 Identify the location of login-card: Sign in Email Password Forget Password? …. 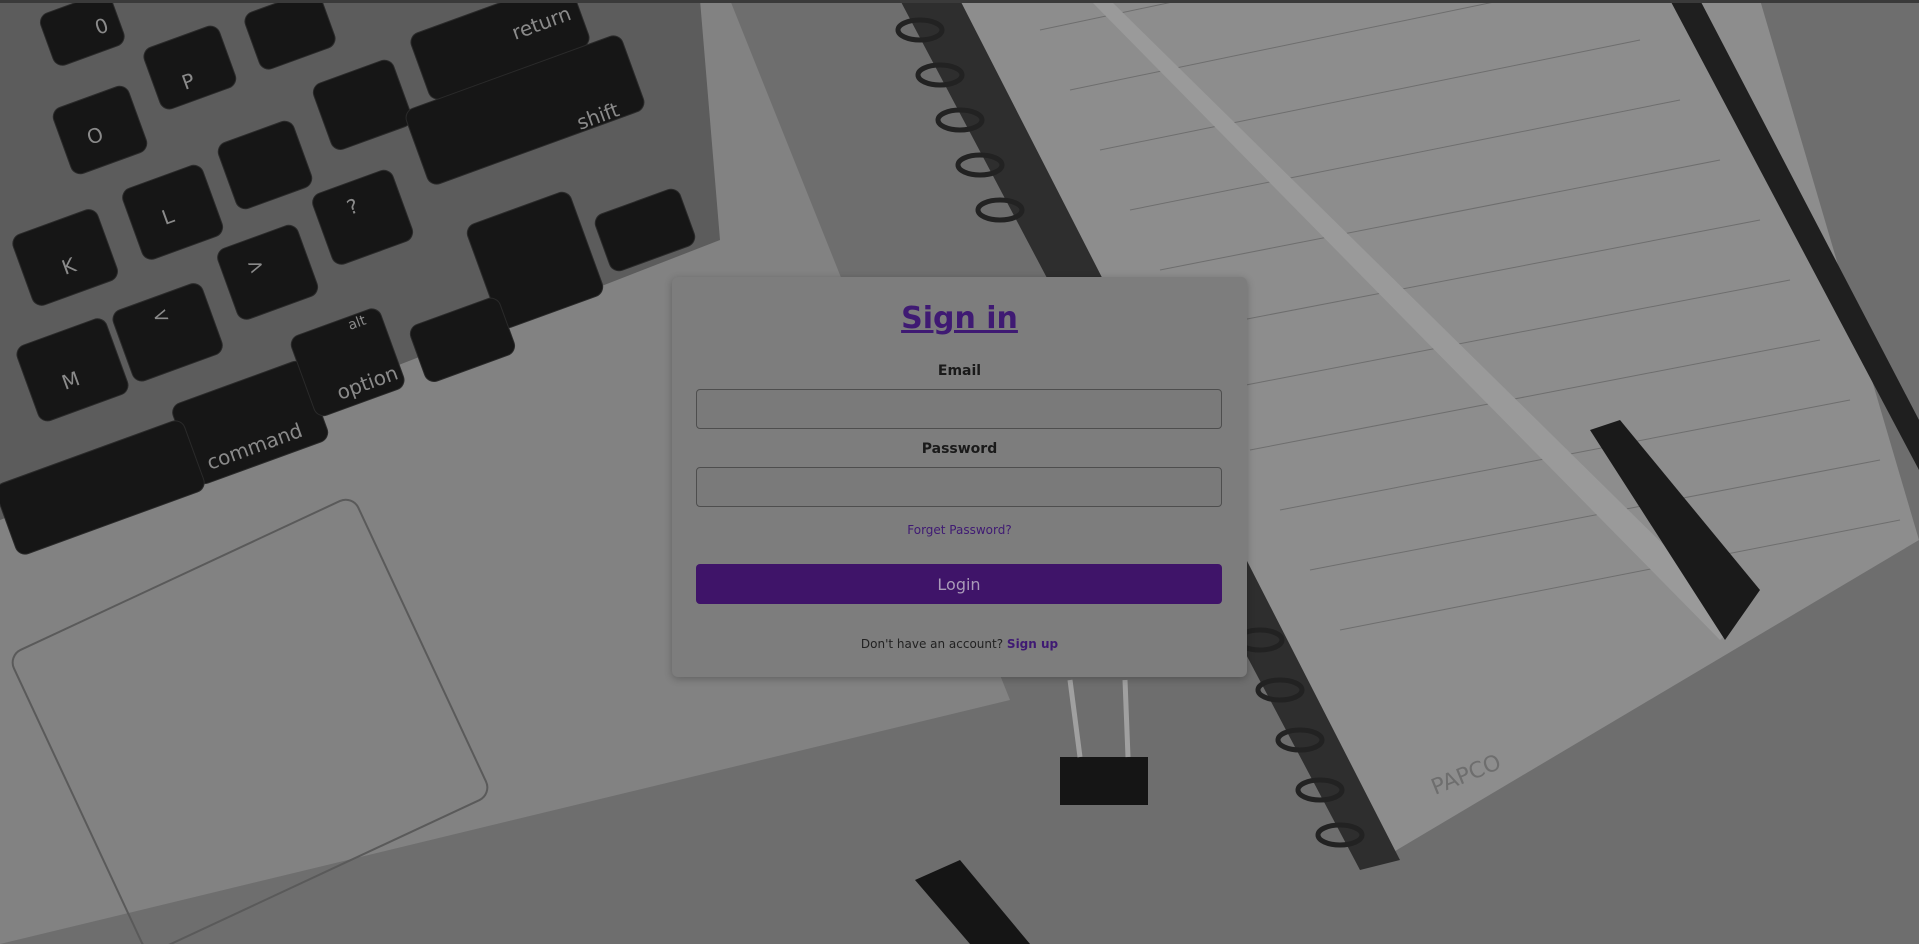
(959, 477).